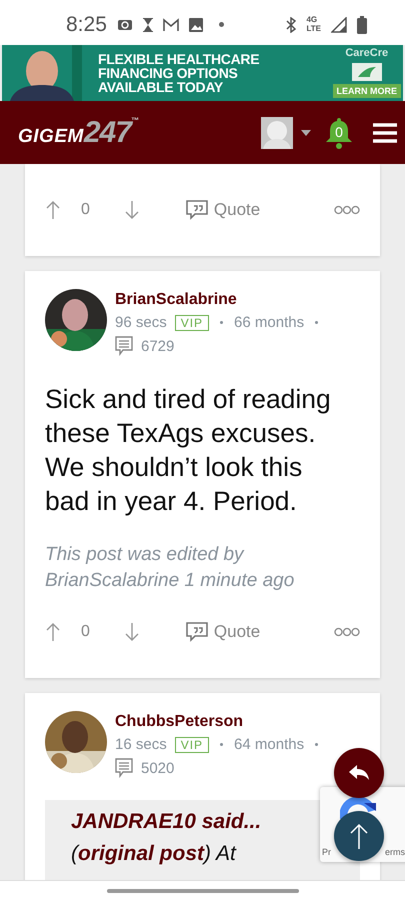 The height and width of the screenshot is (900, 405). Describe the element at coordinates (170, 568) in the screenshot. I see `edit-note: This post was edited by BrianScalabrine 1 minute ago` at that location.